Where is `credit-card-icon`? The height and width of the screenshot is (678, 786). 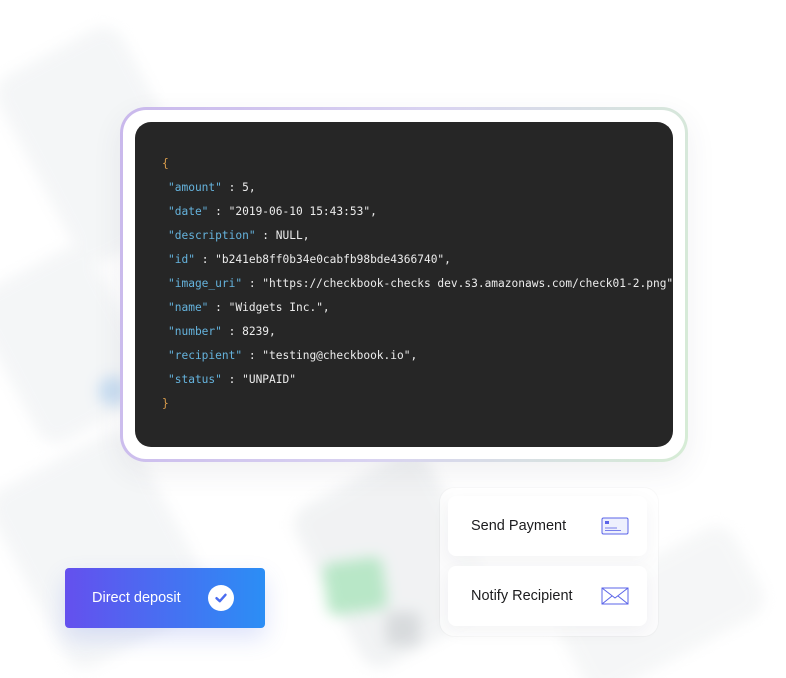
credit-card-icon is located at coordinates (615, 526).